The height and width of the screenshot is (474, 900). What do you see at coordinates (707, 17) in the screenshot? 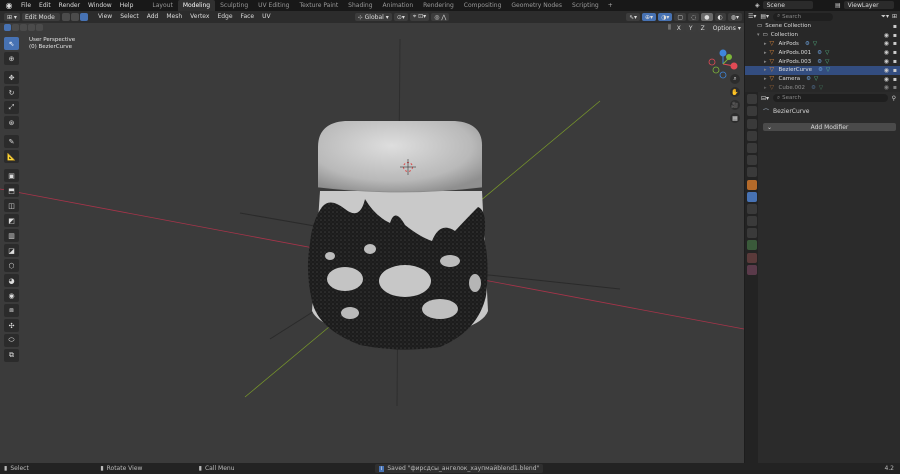
I see `shading-solid-button: ●` at bounding box center [707, 17].